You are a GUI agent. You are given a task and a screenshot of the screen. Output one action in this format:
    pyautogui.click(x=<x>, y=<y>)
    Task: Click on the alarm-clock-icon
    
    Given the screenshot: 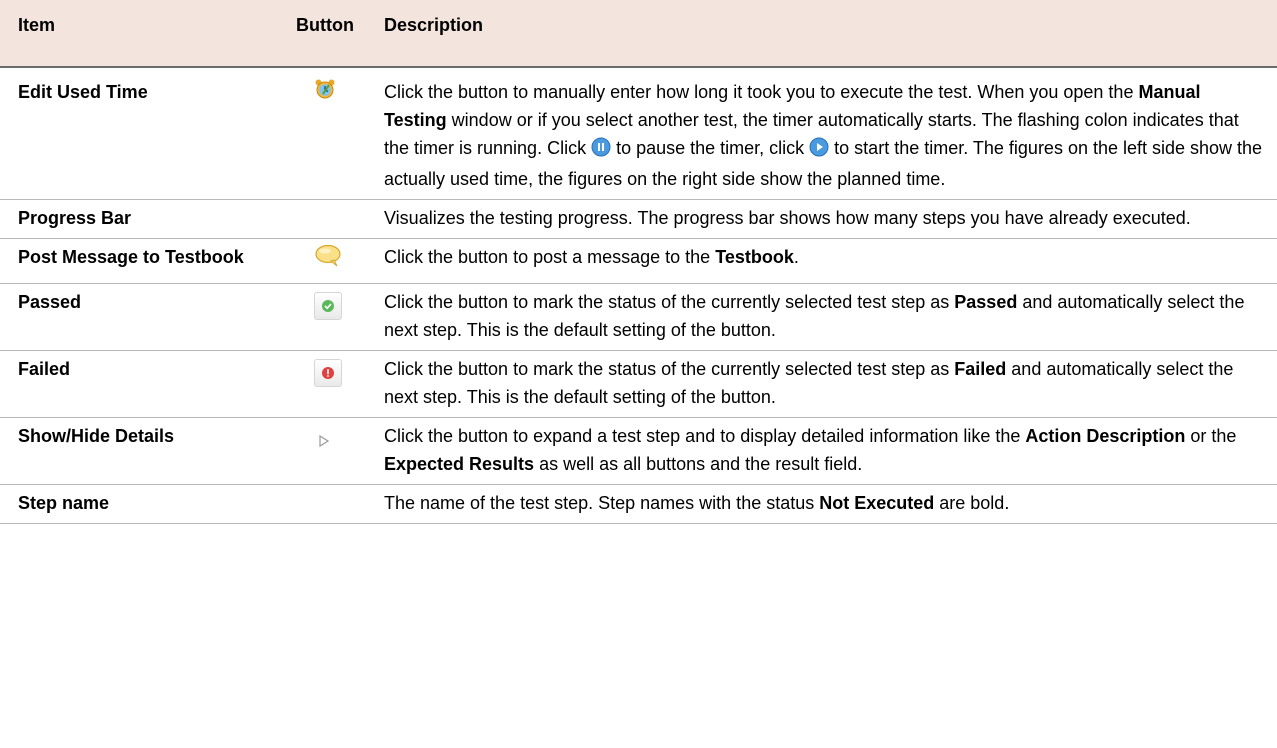 What is the action you would take?
    pyautogui.click(x=325, y=93)
    